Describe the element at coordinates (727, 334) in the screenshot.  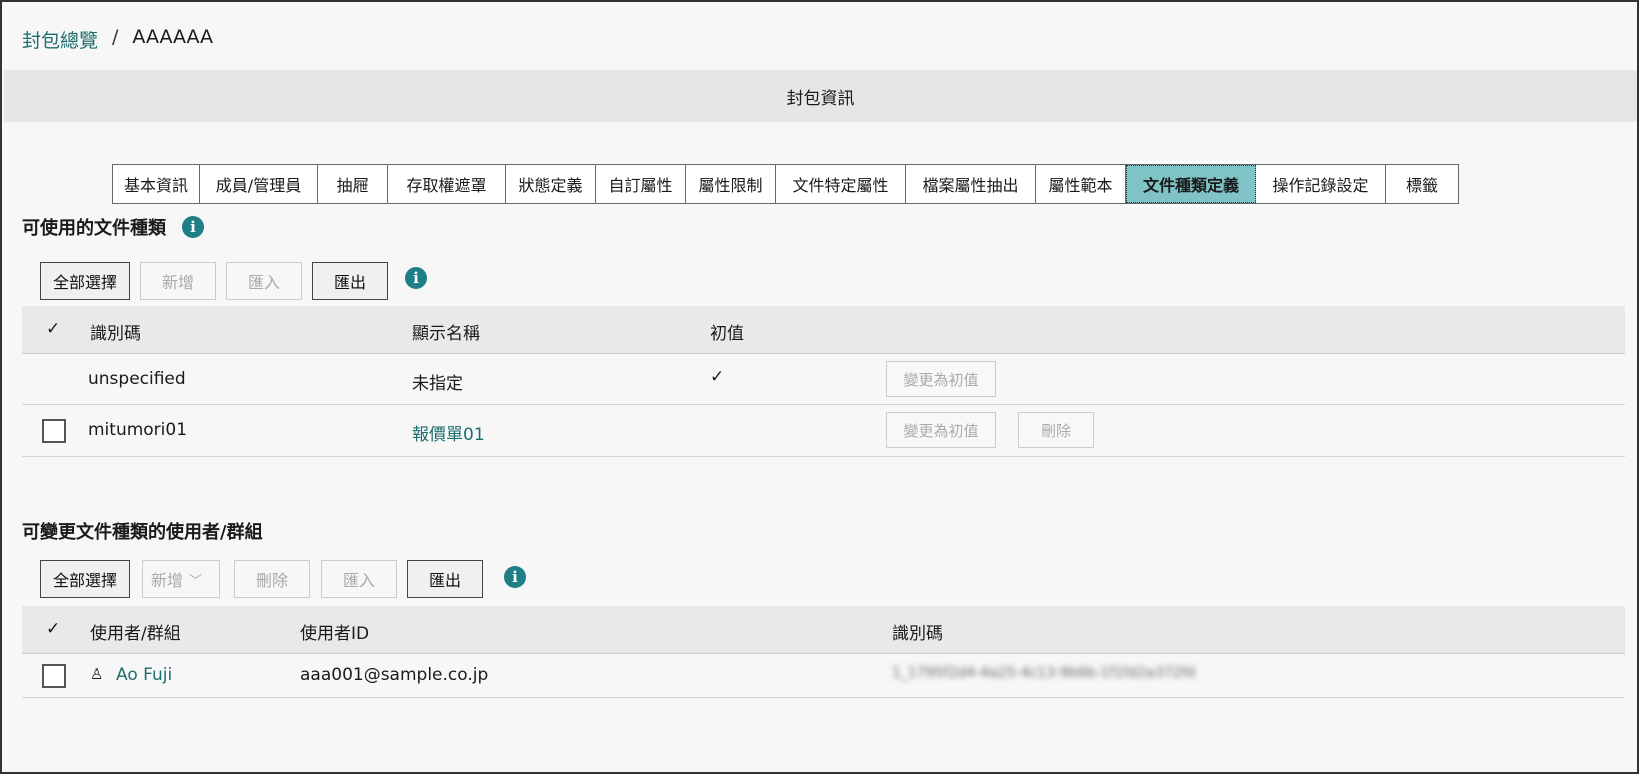
I see `column-header-default: 初值` at that location.